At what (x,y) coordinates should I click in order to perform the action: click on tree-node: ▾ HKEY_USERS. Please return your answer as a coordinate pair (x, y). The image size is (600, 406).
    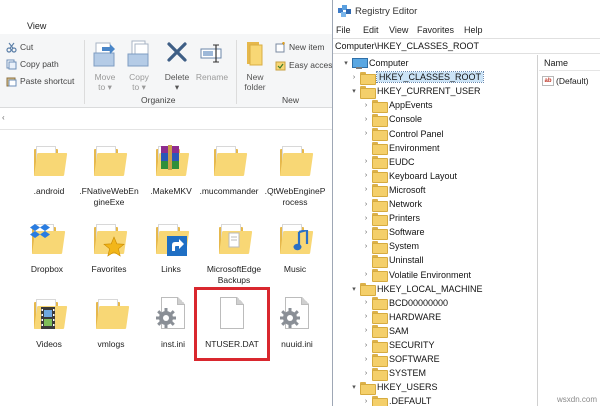
    Looking at the image, I should click on (393, 387).